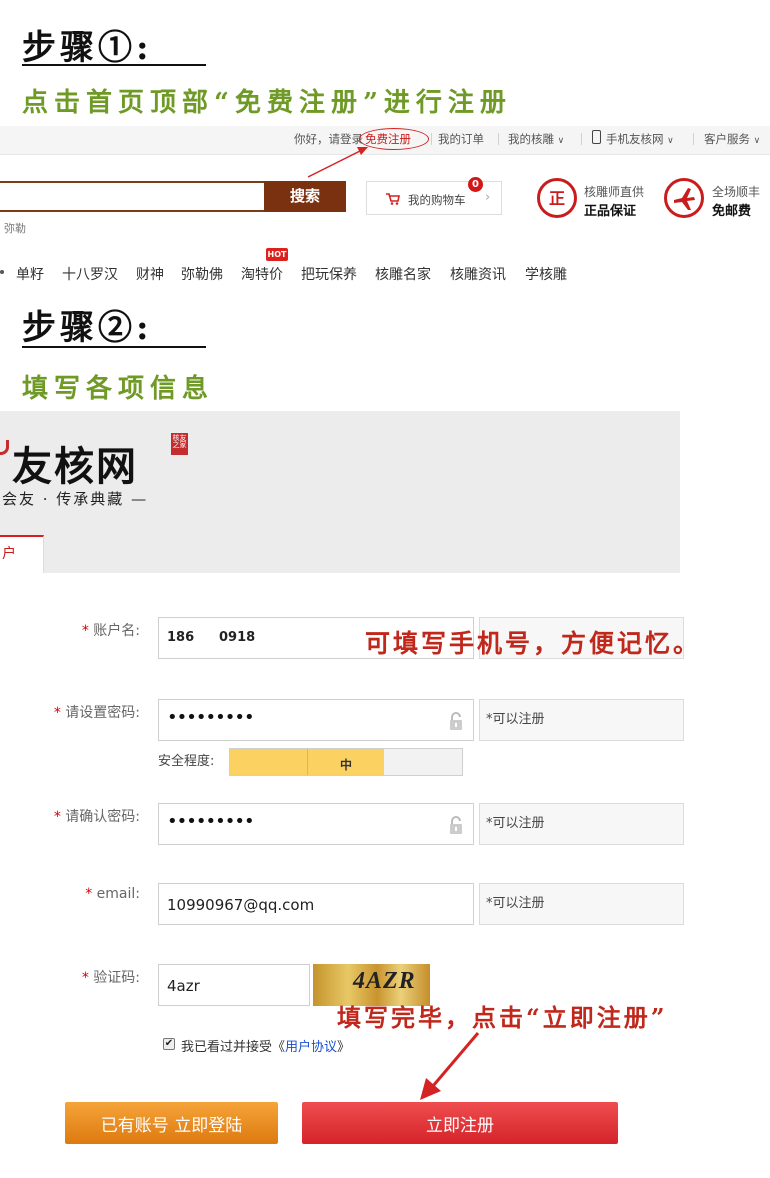 The width and height of the screenshot is (770, 1178). I want to click on captcha-label: * 验证码:, so click(110, 978).